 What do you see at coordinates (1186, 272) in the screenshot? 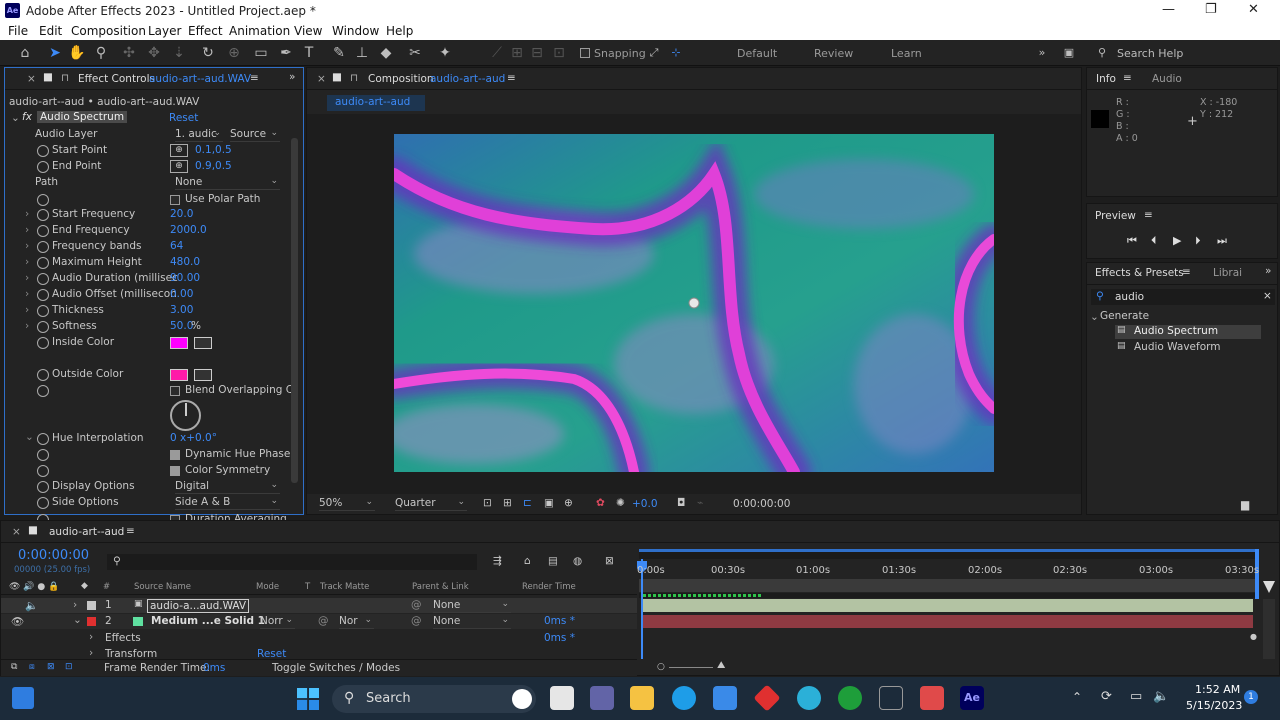
I see `effects-menu-icon: ≡` at bounding box center [1186, 272].